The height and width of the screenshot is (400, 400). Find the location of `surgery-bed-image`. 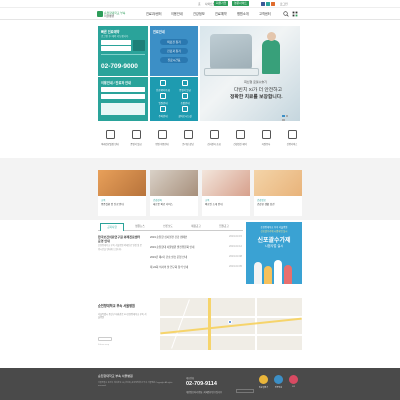

surgery-bed-image is located at coordinates (231, 72).